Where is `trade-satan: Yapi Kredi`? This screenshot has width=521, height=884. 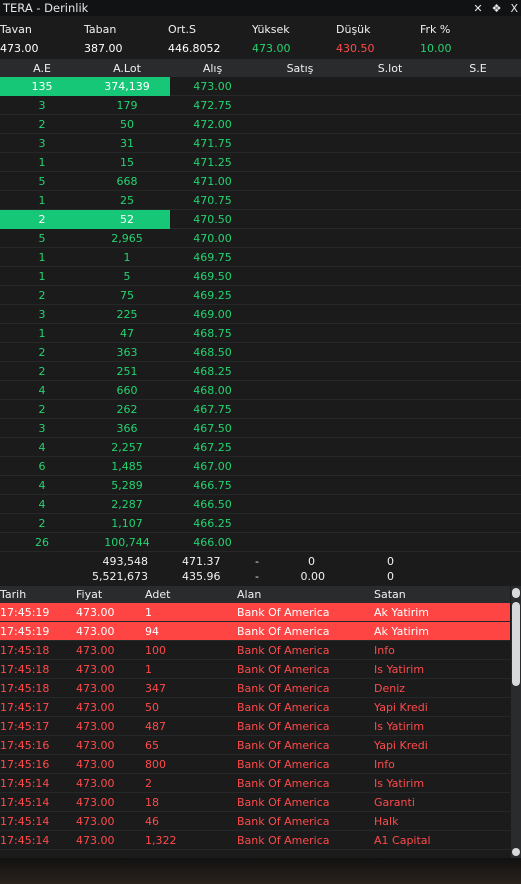
trade-satan: Yapi Kredi is located at coordinates (401, 745).